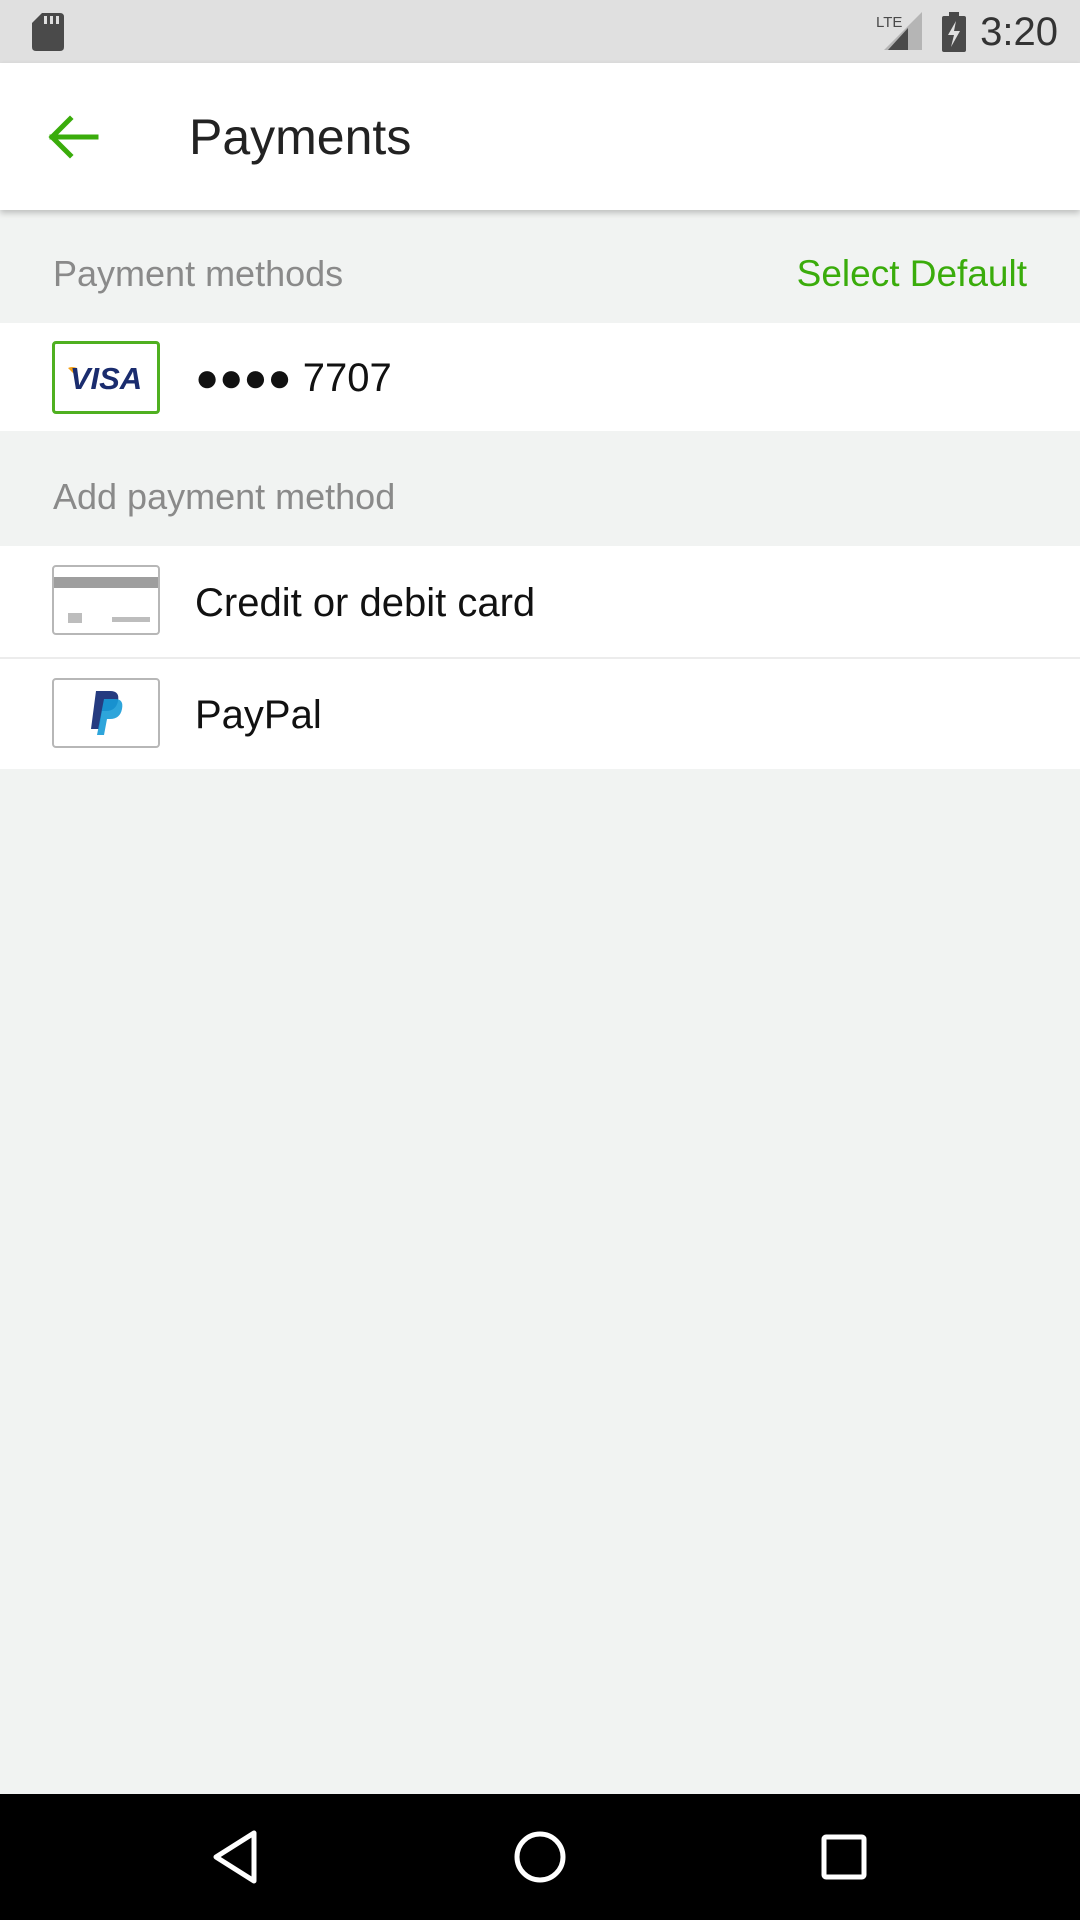 Image resolution: width=1080 pixels, height=1920 pixels. I want to click on paypal-option-label: PayPal, so click(258, 715).